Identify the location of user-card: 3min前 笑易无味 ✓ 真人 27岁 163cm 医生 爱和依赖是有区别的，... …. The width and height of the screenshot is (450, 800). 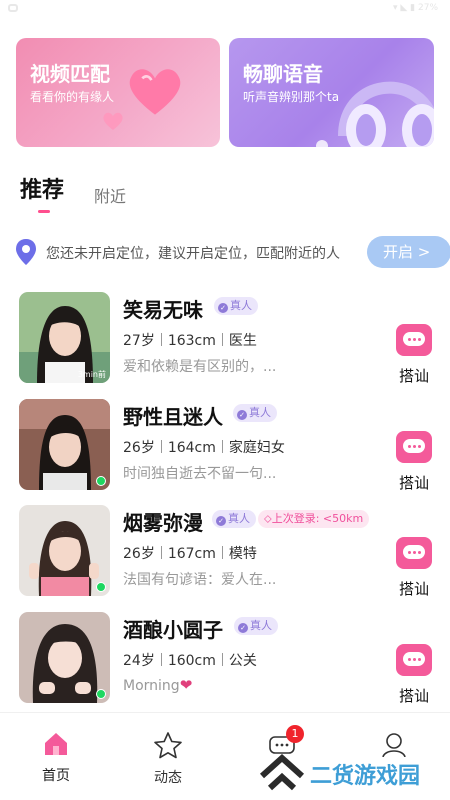
(225, 340).